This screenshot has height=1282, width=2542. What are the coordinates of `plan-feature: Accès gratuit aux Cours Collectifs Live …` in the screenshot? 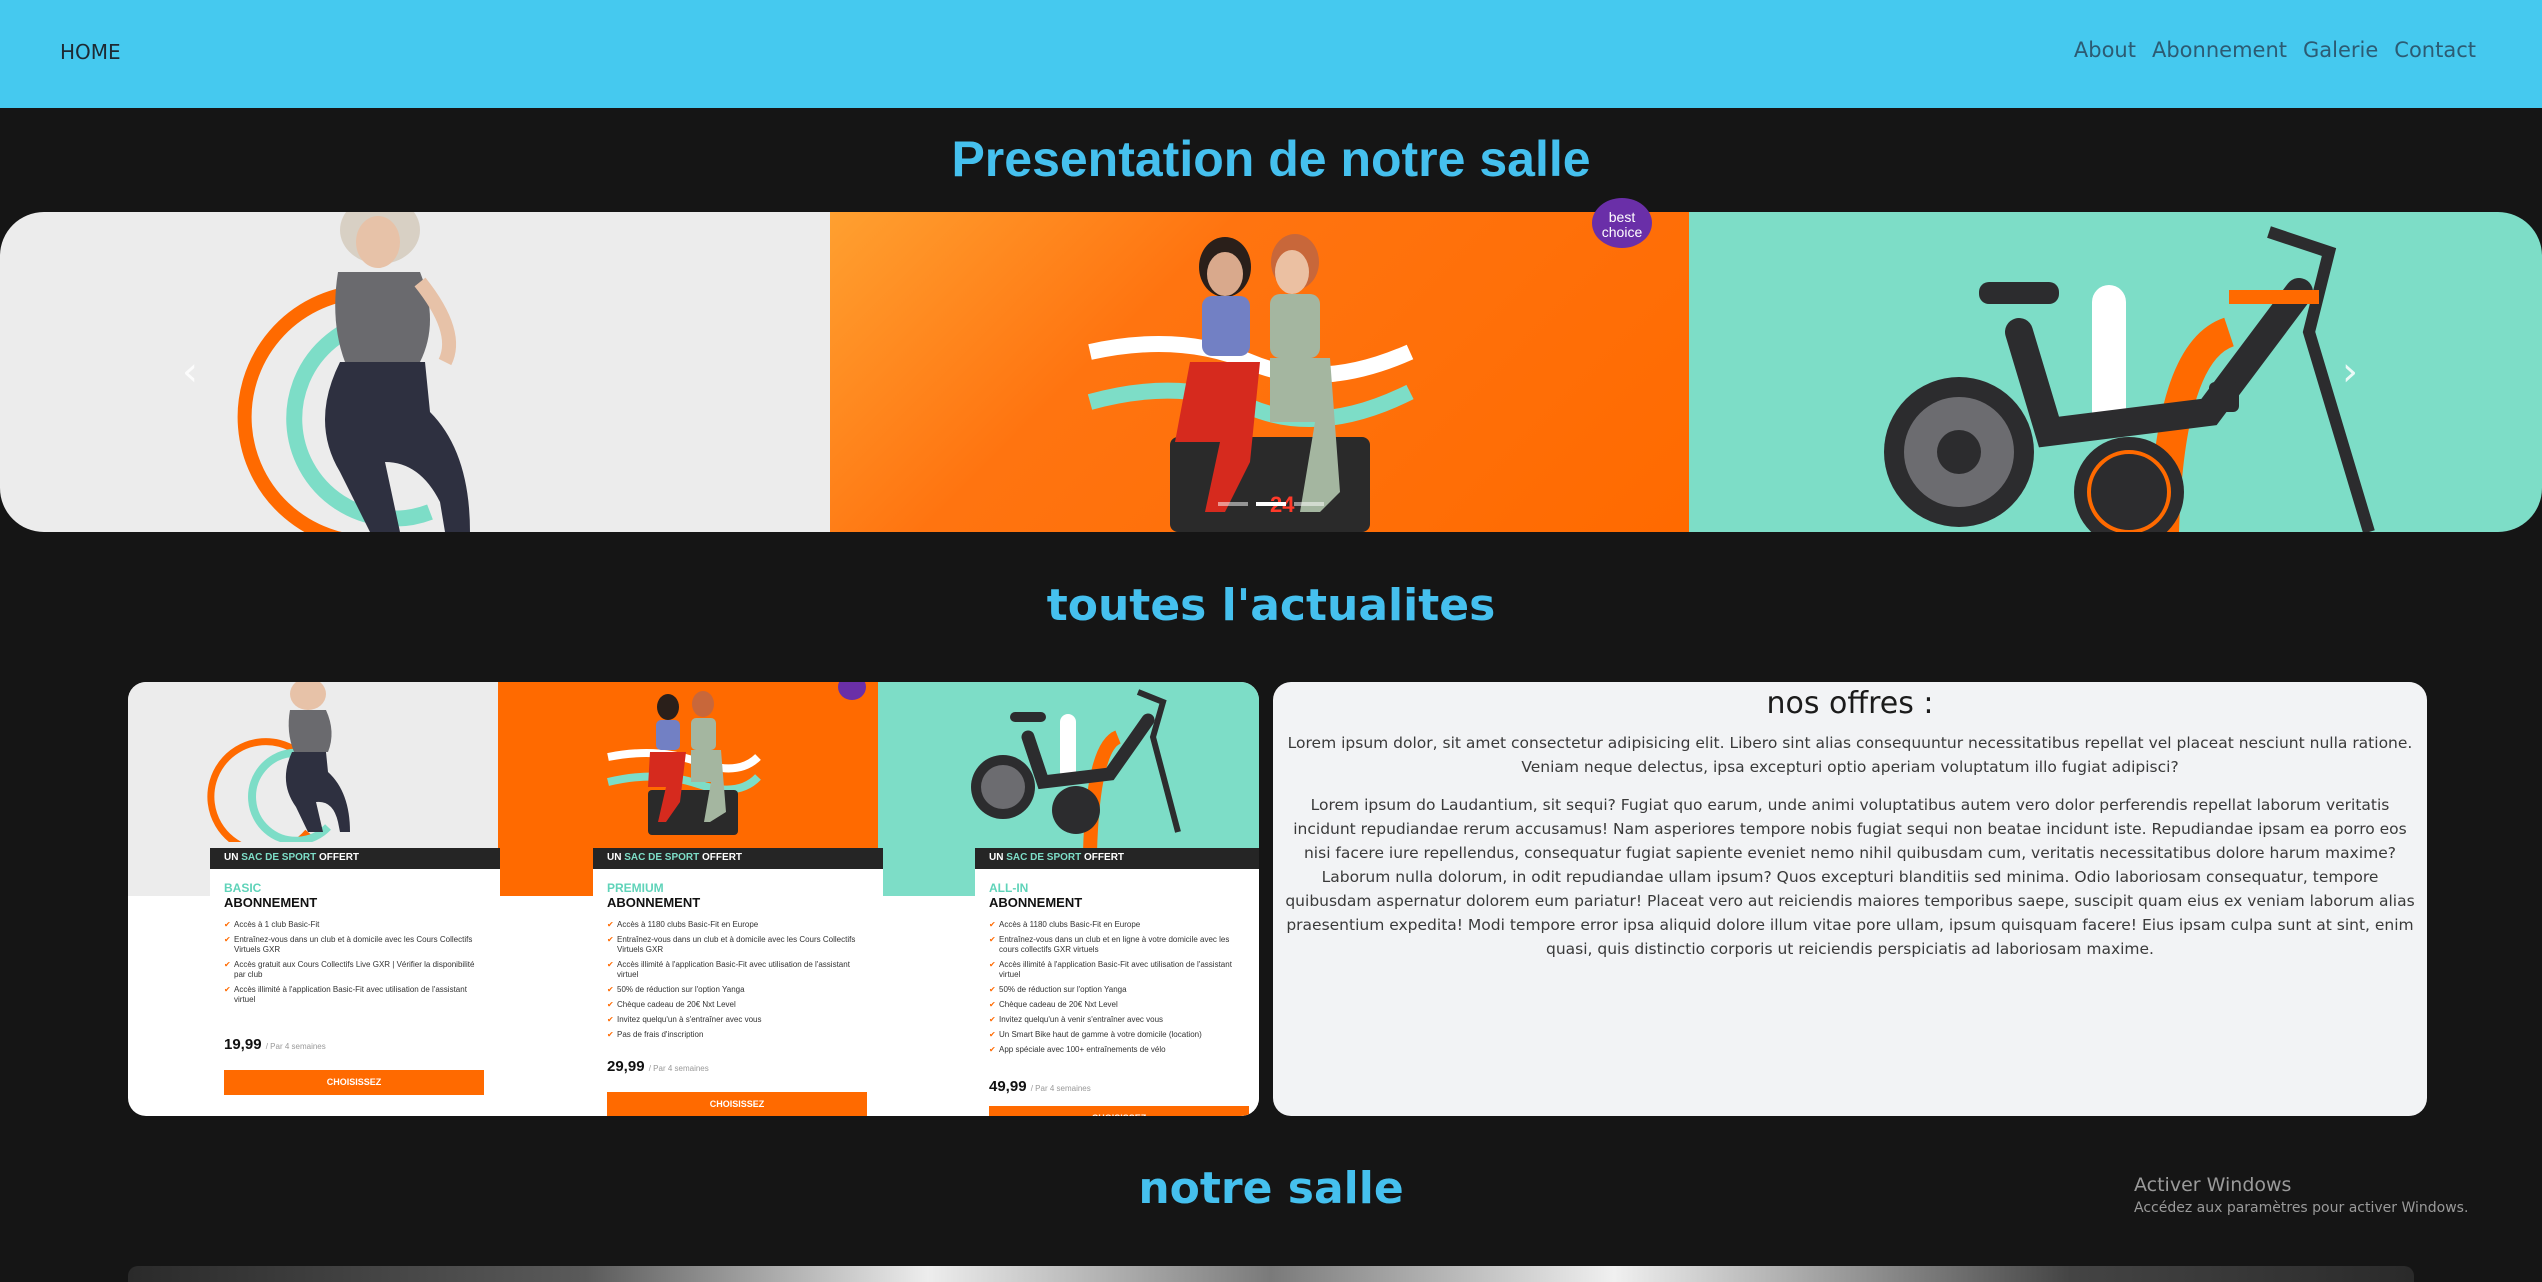 It's located at (355, 970).